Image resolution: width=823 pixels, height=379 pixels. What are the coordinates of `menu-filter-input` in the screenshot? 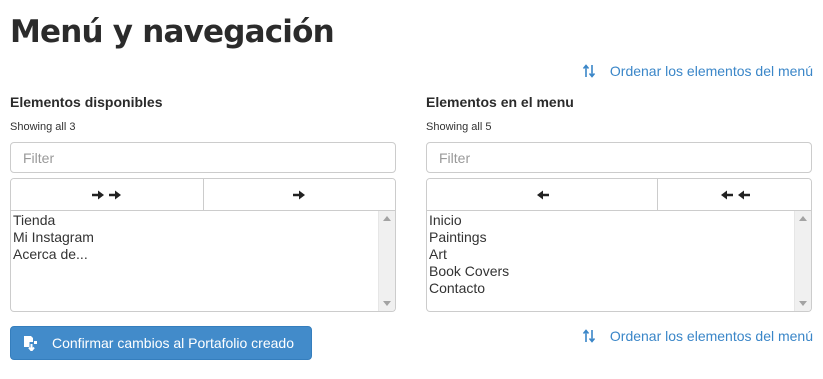 It's located at (619, 157).